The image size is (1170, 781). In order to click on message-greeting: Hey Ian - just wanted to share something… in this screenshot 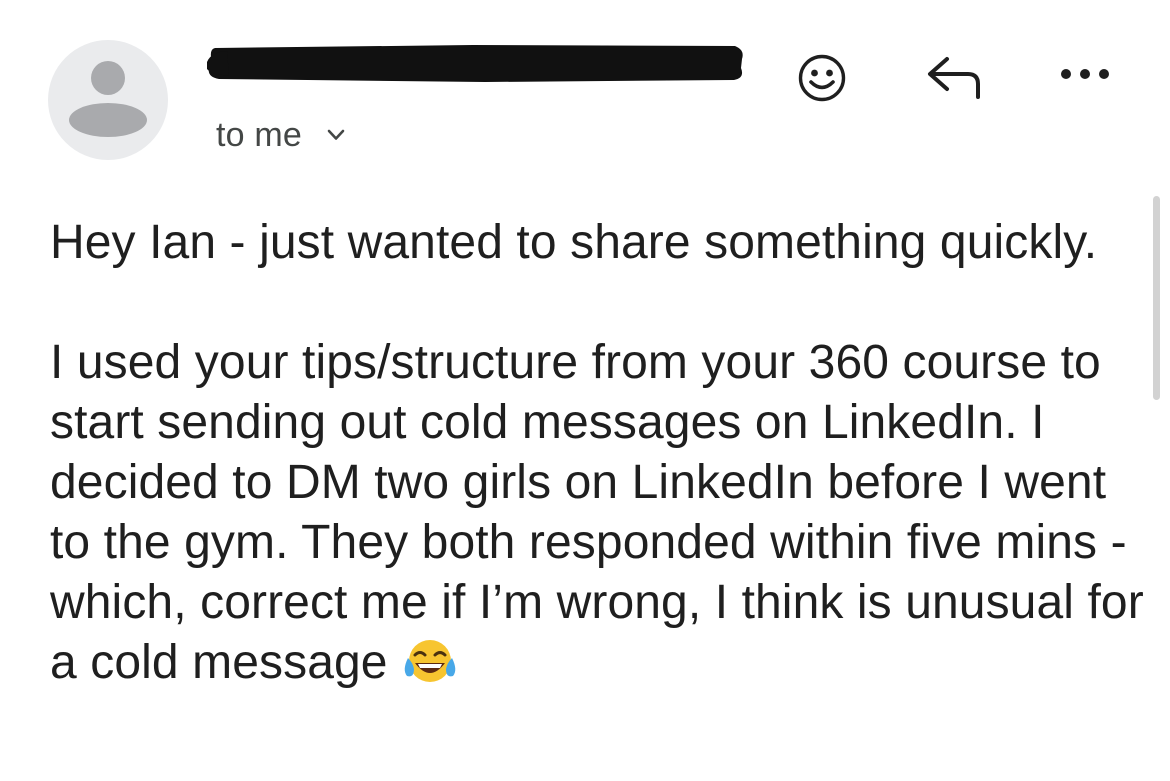, I will do `click(574, 242)`.